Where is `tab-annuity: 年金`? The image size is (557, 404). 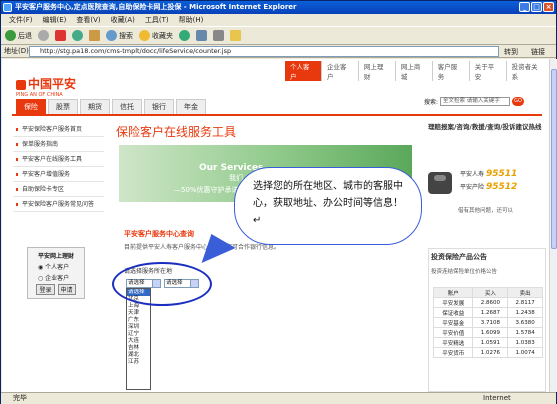
tab-annuity: 年金 is located at coordinates (191, 107).